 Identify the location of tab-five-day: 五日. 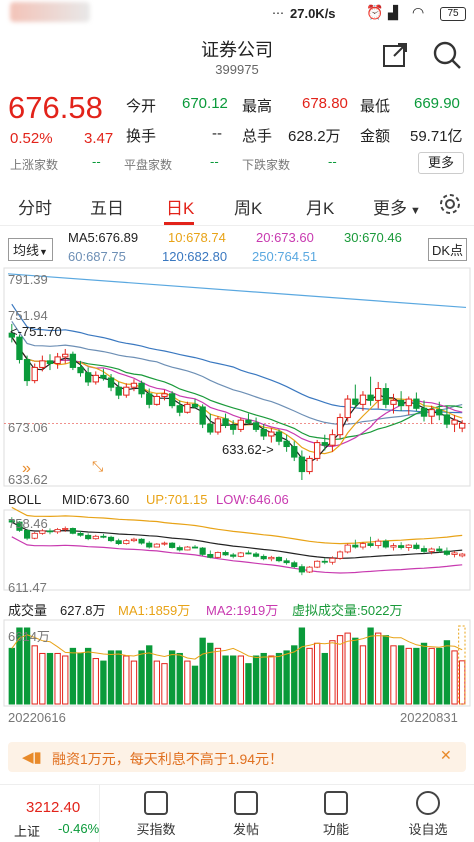
(107, 206).